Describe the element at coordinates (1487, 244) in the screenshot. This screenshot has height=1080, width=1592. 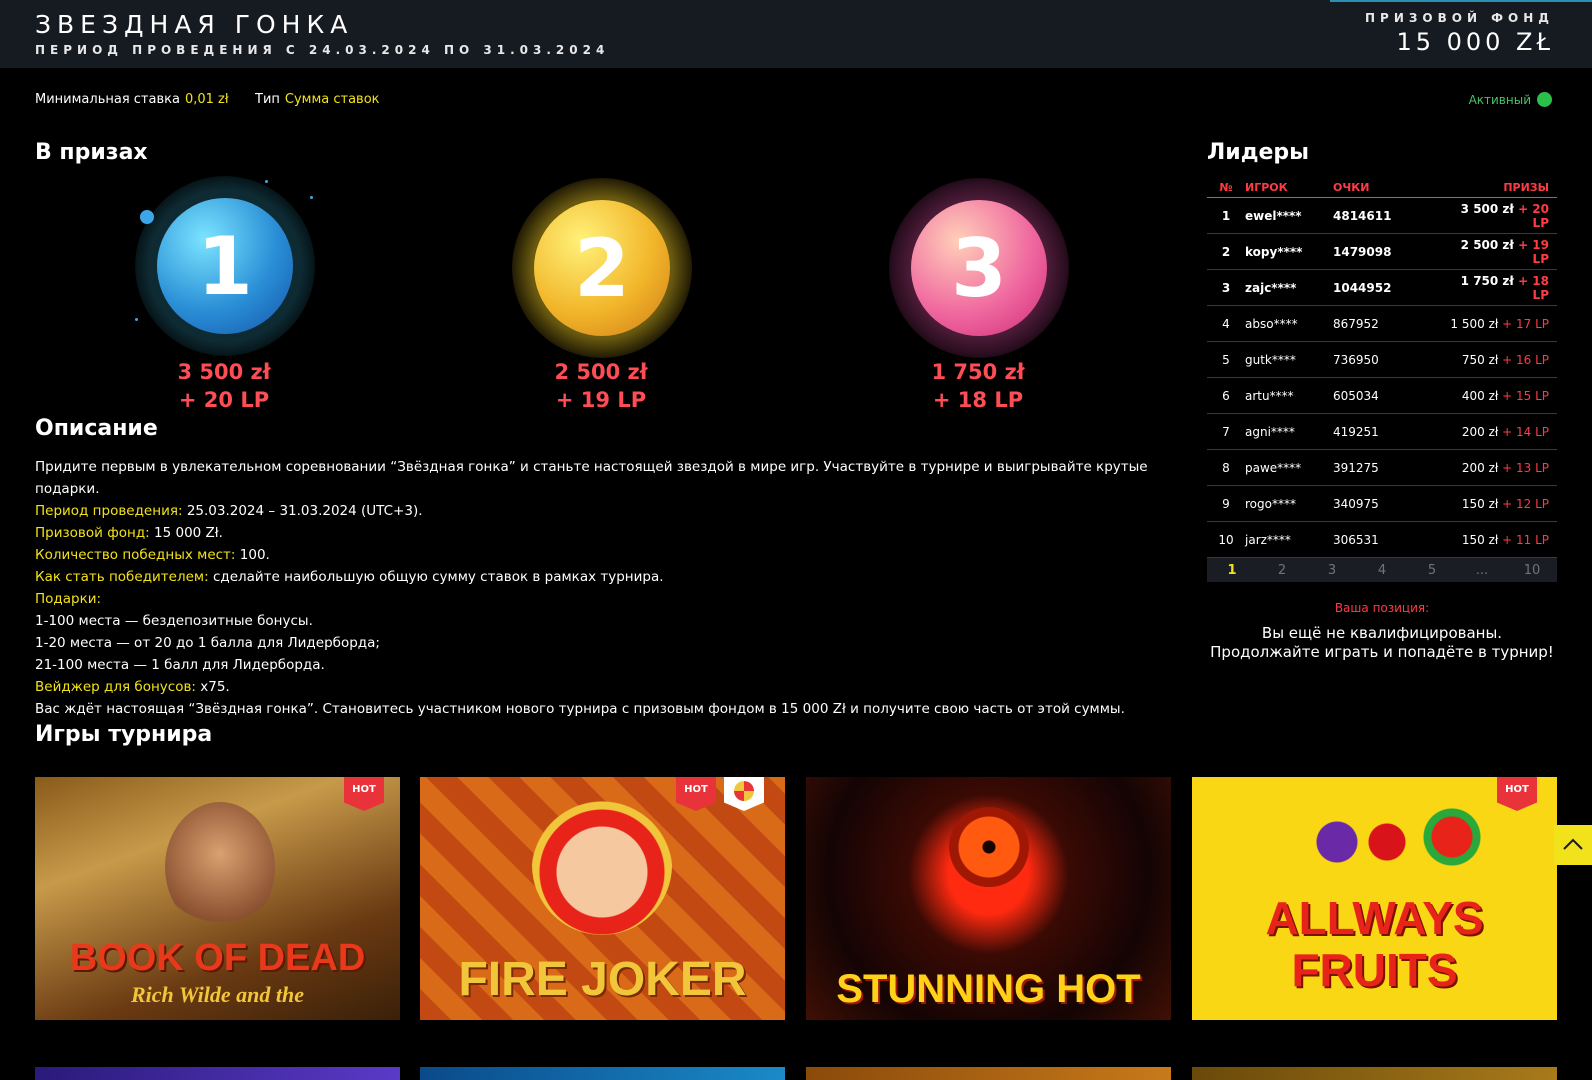
I see `row-prize-amount: 2 500 zł` at that location.